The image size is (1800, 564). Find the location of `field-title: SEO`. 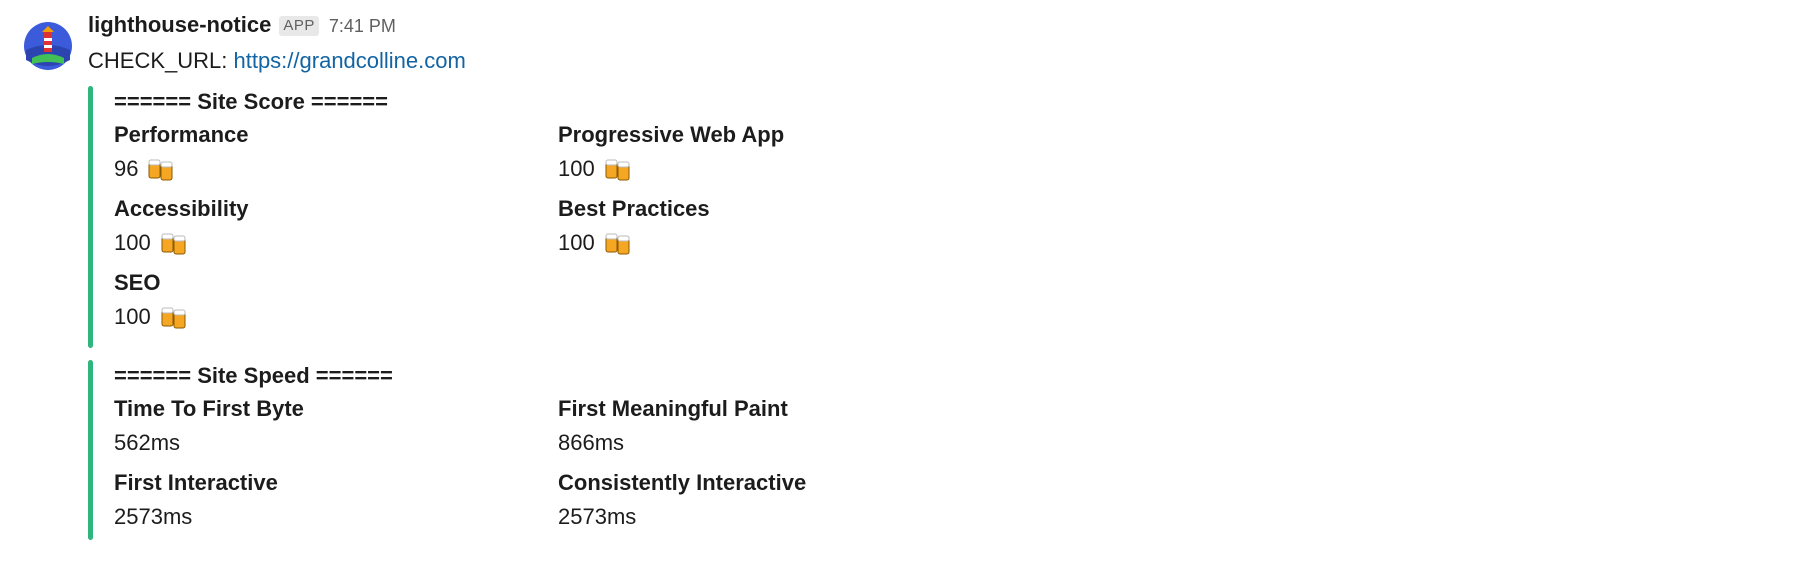

field-title: SEO is located at coordinates (137, 282).